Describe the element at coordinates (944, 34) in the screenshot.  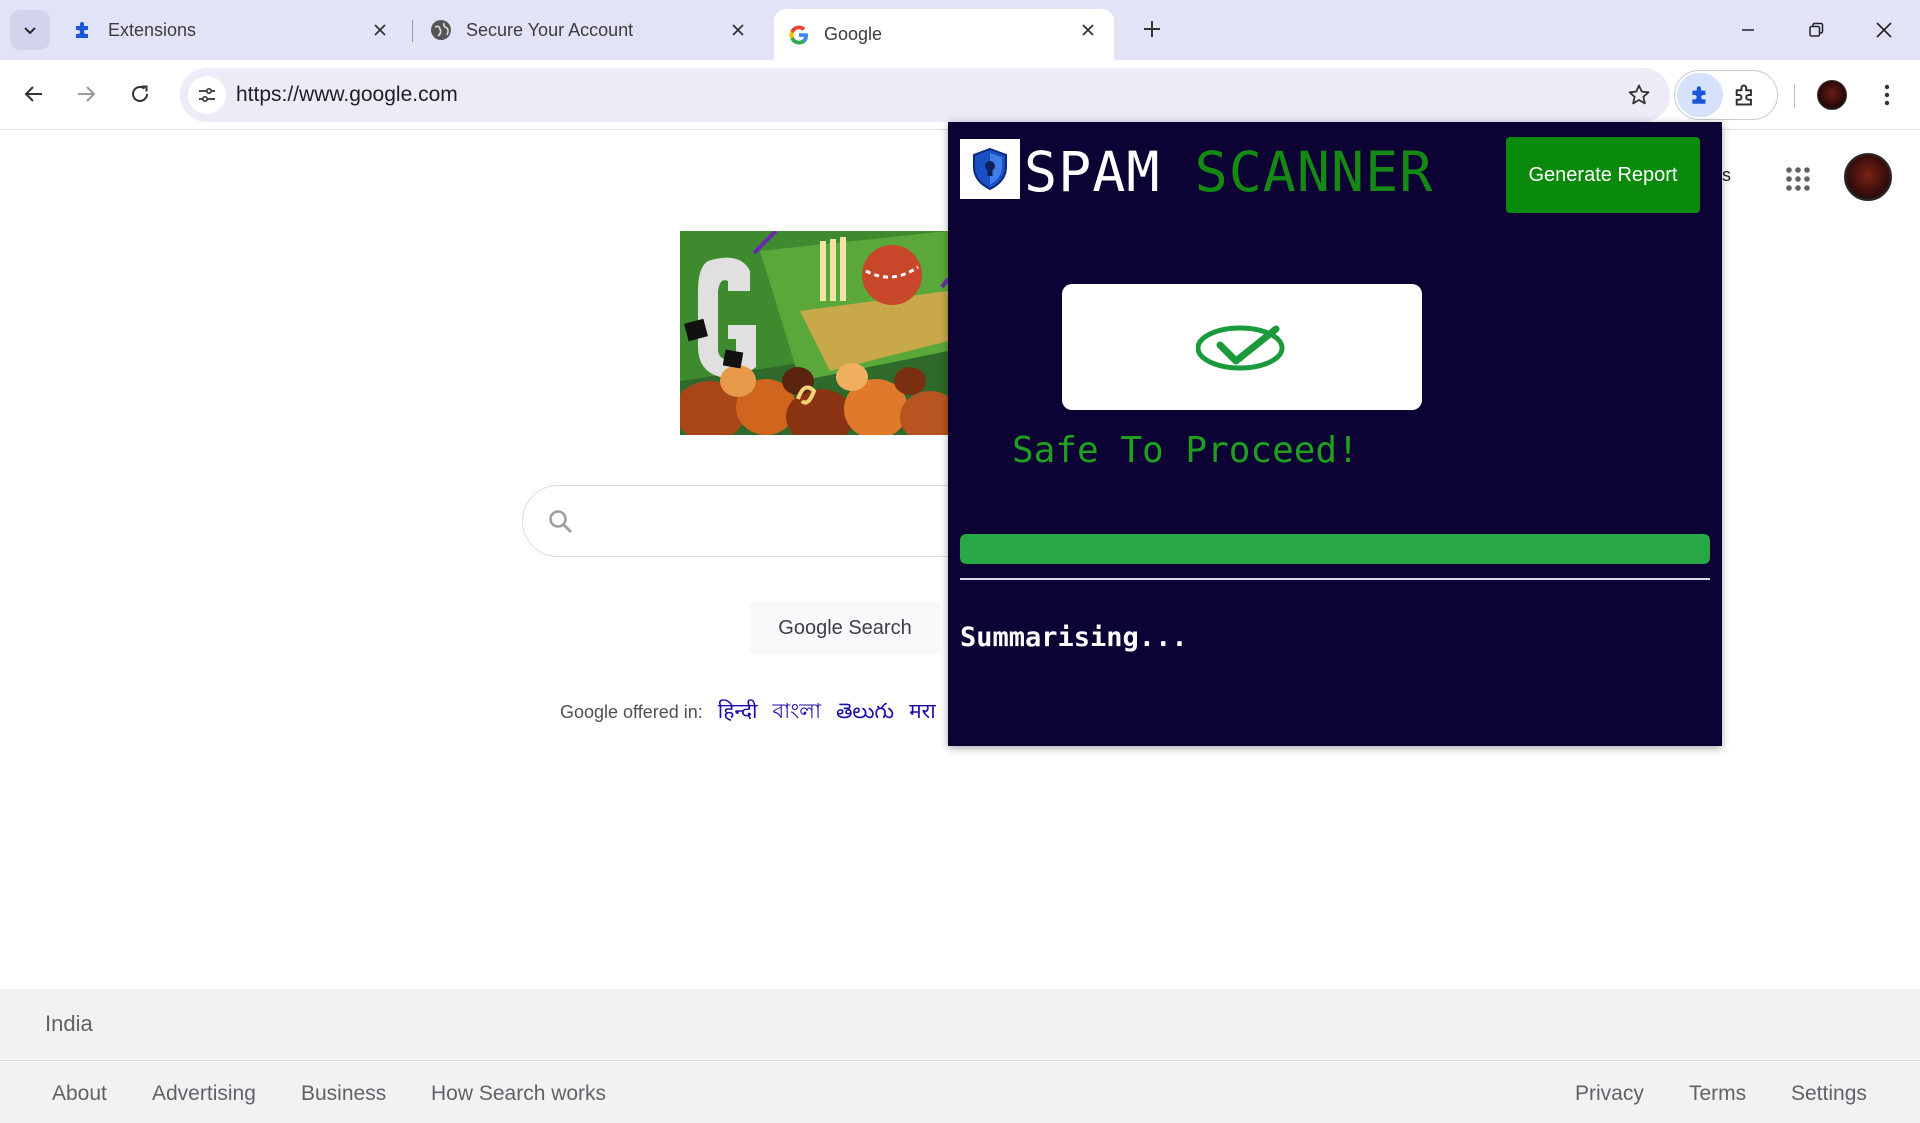
I see `tab-google: Google` at that location.